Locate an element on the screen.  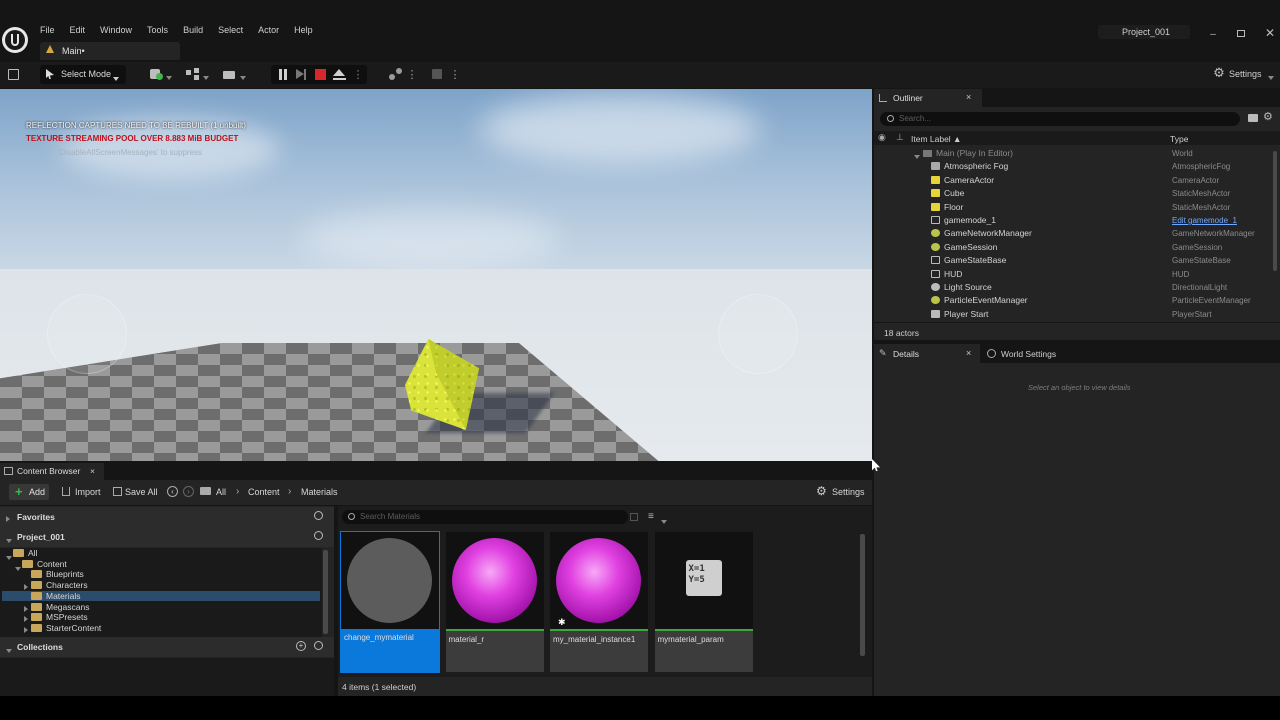
folder-megascans: Megascans is located at coordinates (161, 607).